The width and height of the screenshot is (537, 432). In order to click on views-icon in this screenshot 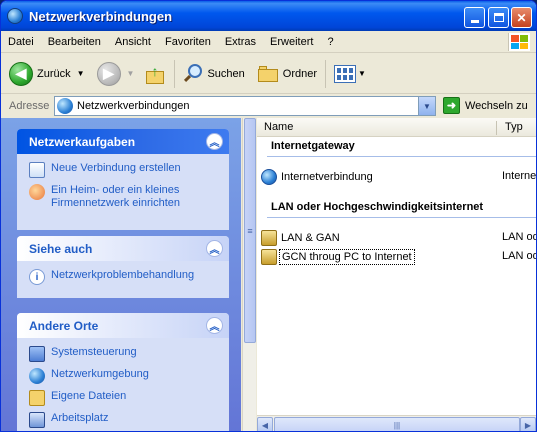, I will do `click(345, 73)`.